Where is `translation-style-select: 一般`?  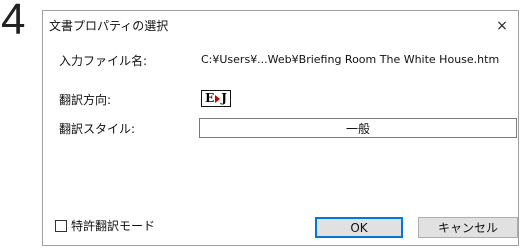
translation-style-select: 一般 is located at coordinates (358, 128).